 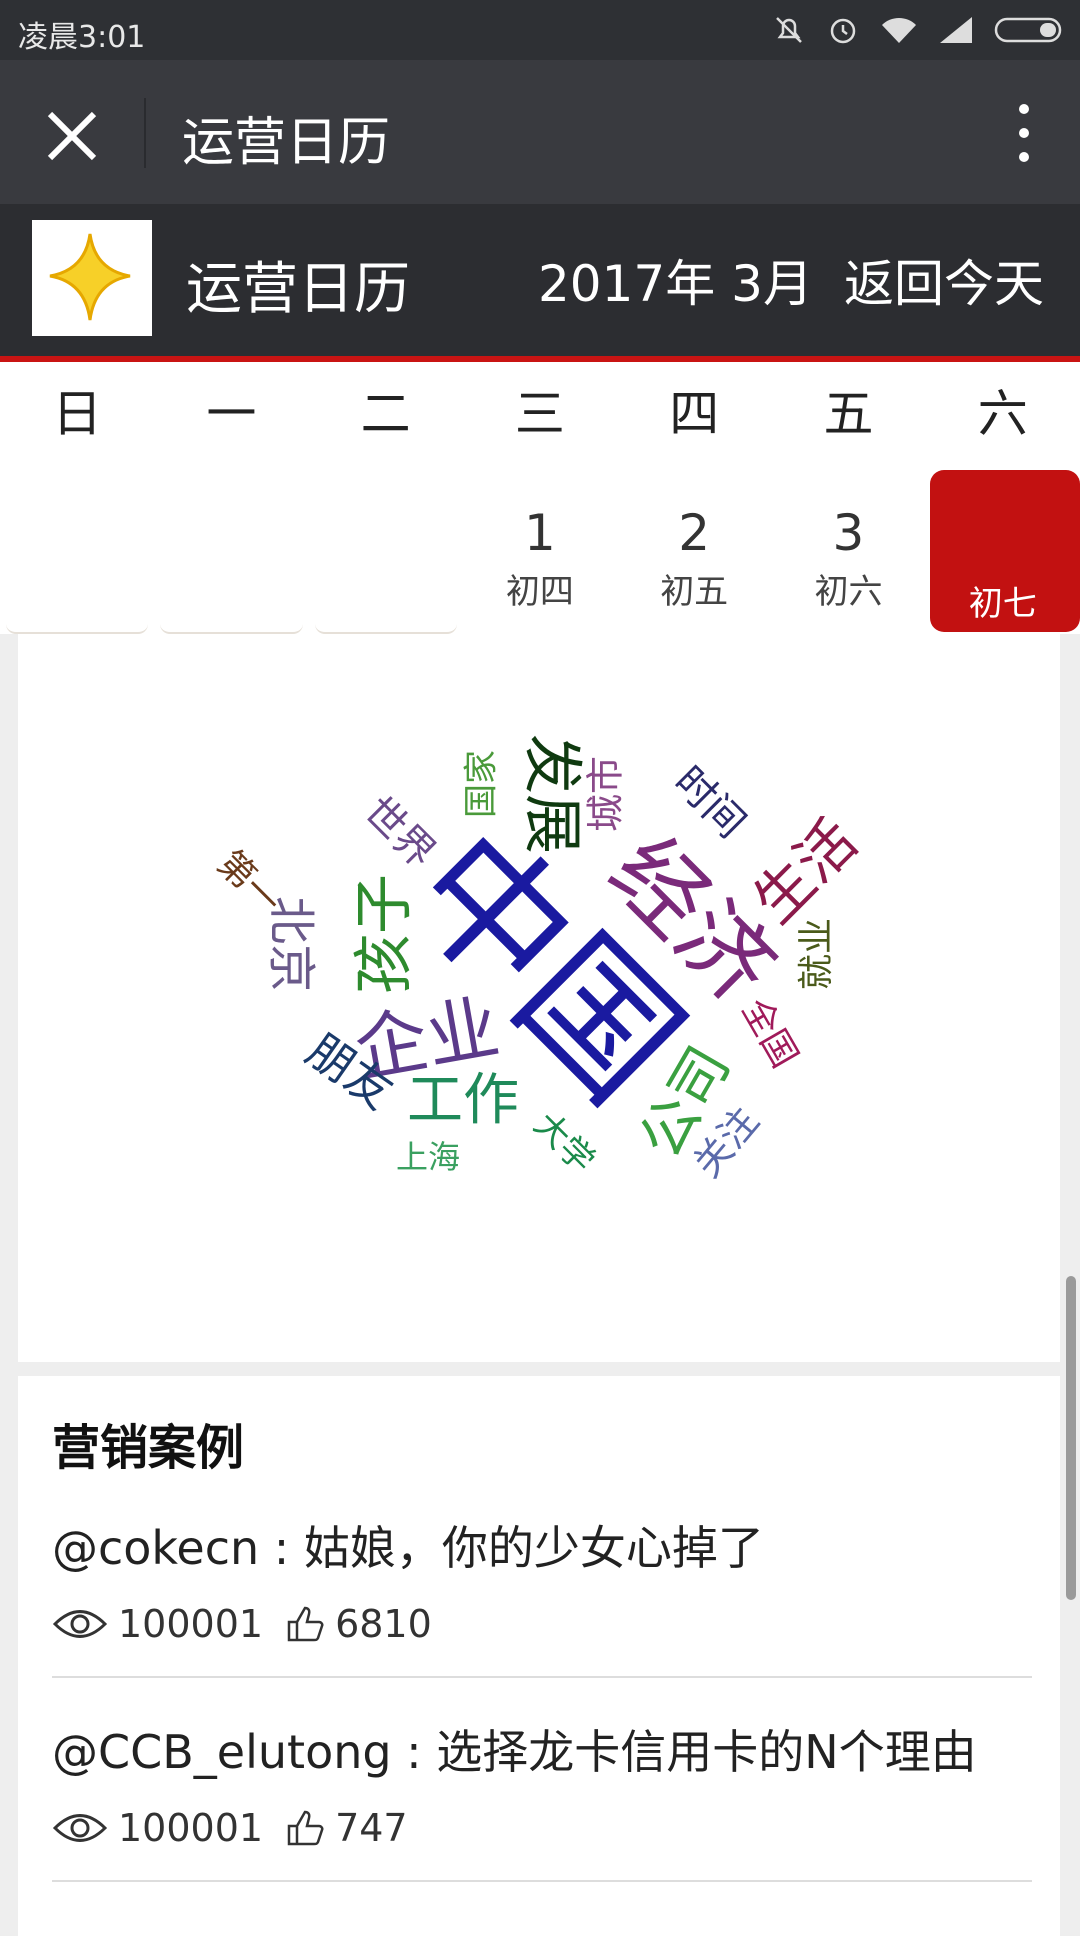 I want to click on app-header: 运营日历 2017年 3月 返回今天, so click(x=540, y=283).